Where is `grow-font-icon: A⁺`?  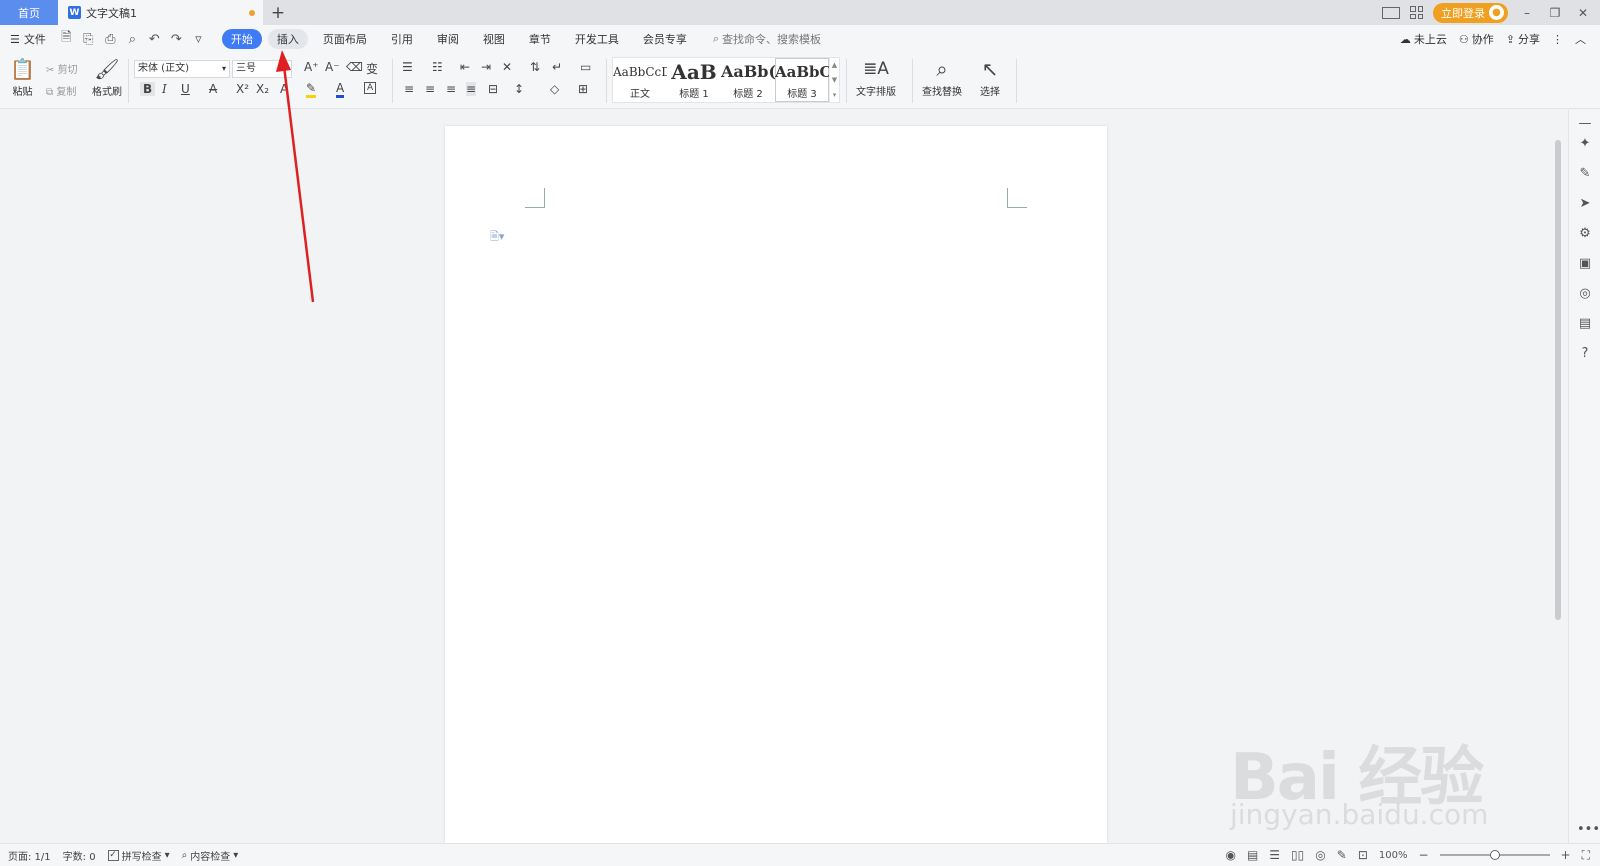 grow-font-icon: A⁺ is located at coordinates (311, 67).